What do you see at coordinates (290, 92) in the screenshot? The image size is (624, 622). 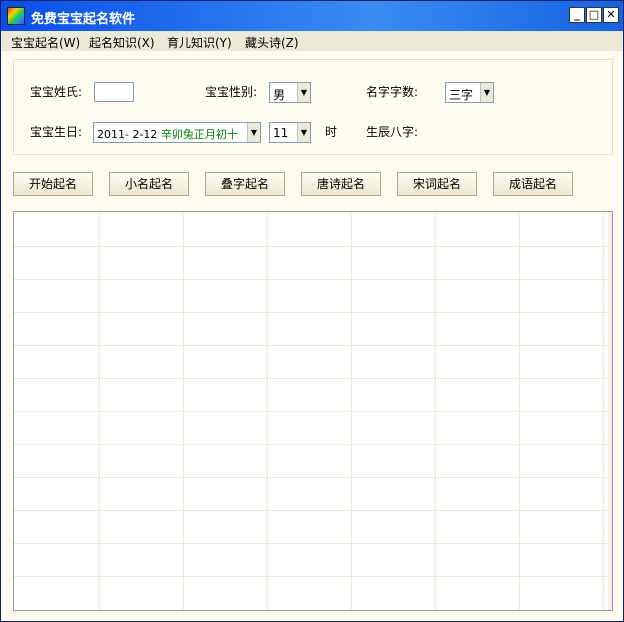 I see `gender-select: 男 ▼` at bounding box center [290, 92].